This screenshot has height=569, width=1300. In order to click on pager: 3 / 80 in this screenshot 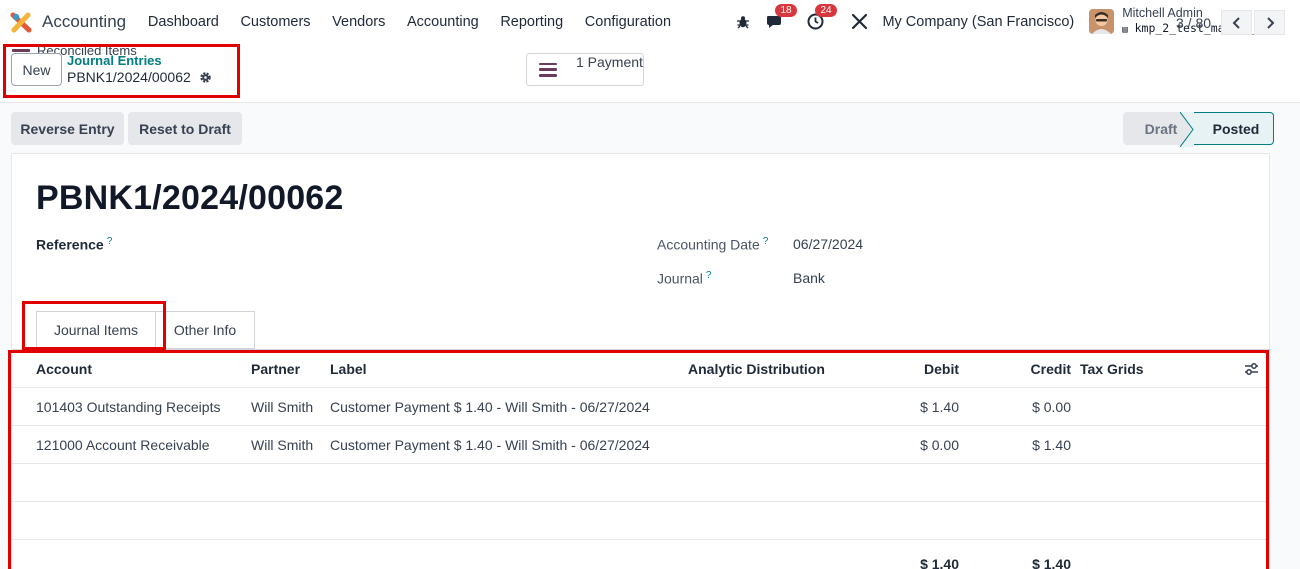, I will do `click(1231, 22)`.